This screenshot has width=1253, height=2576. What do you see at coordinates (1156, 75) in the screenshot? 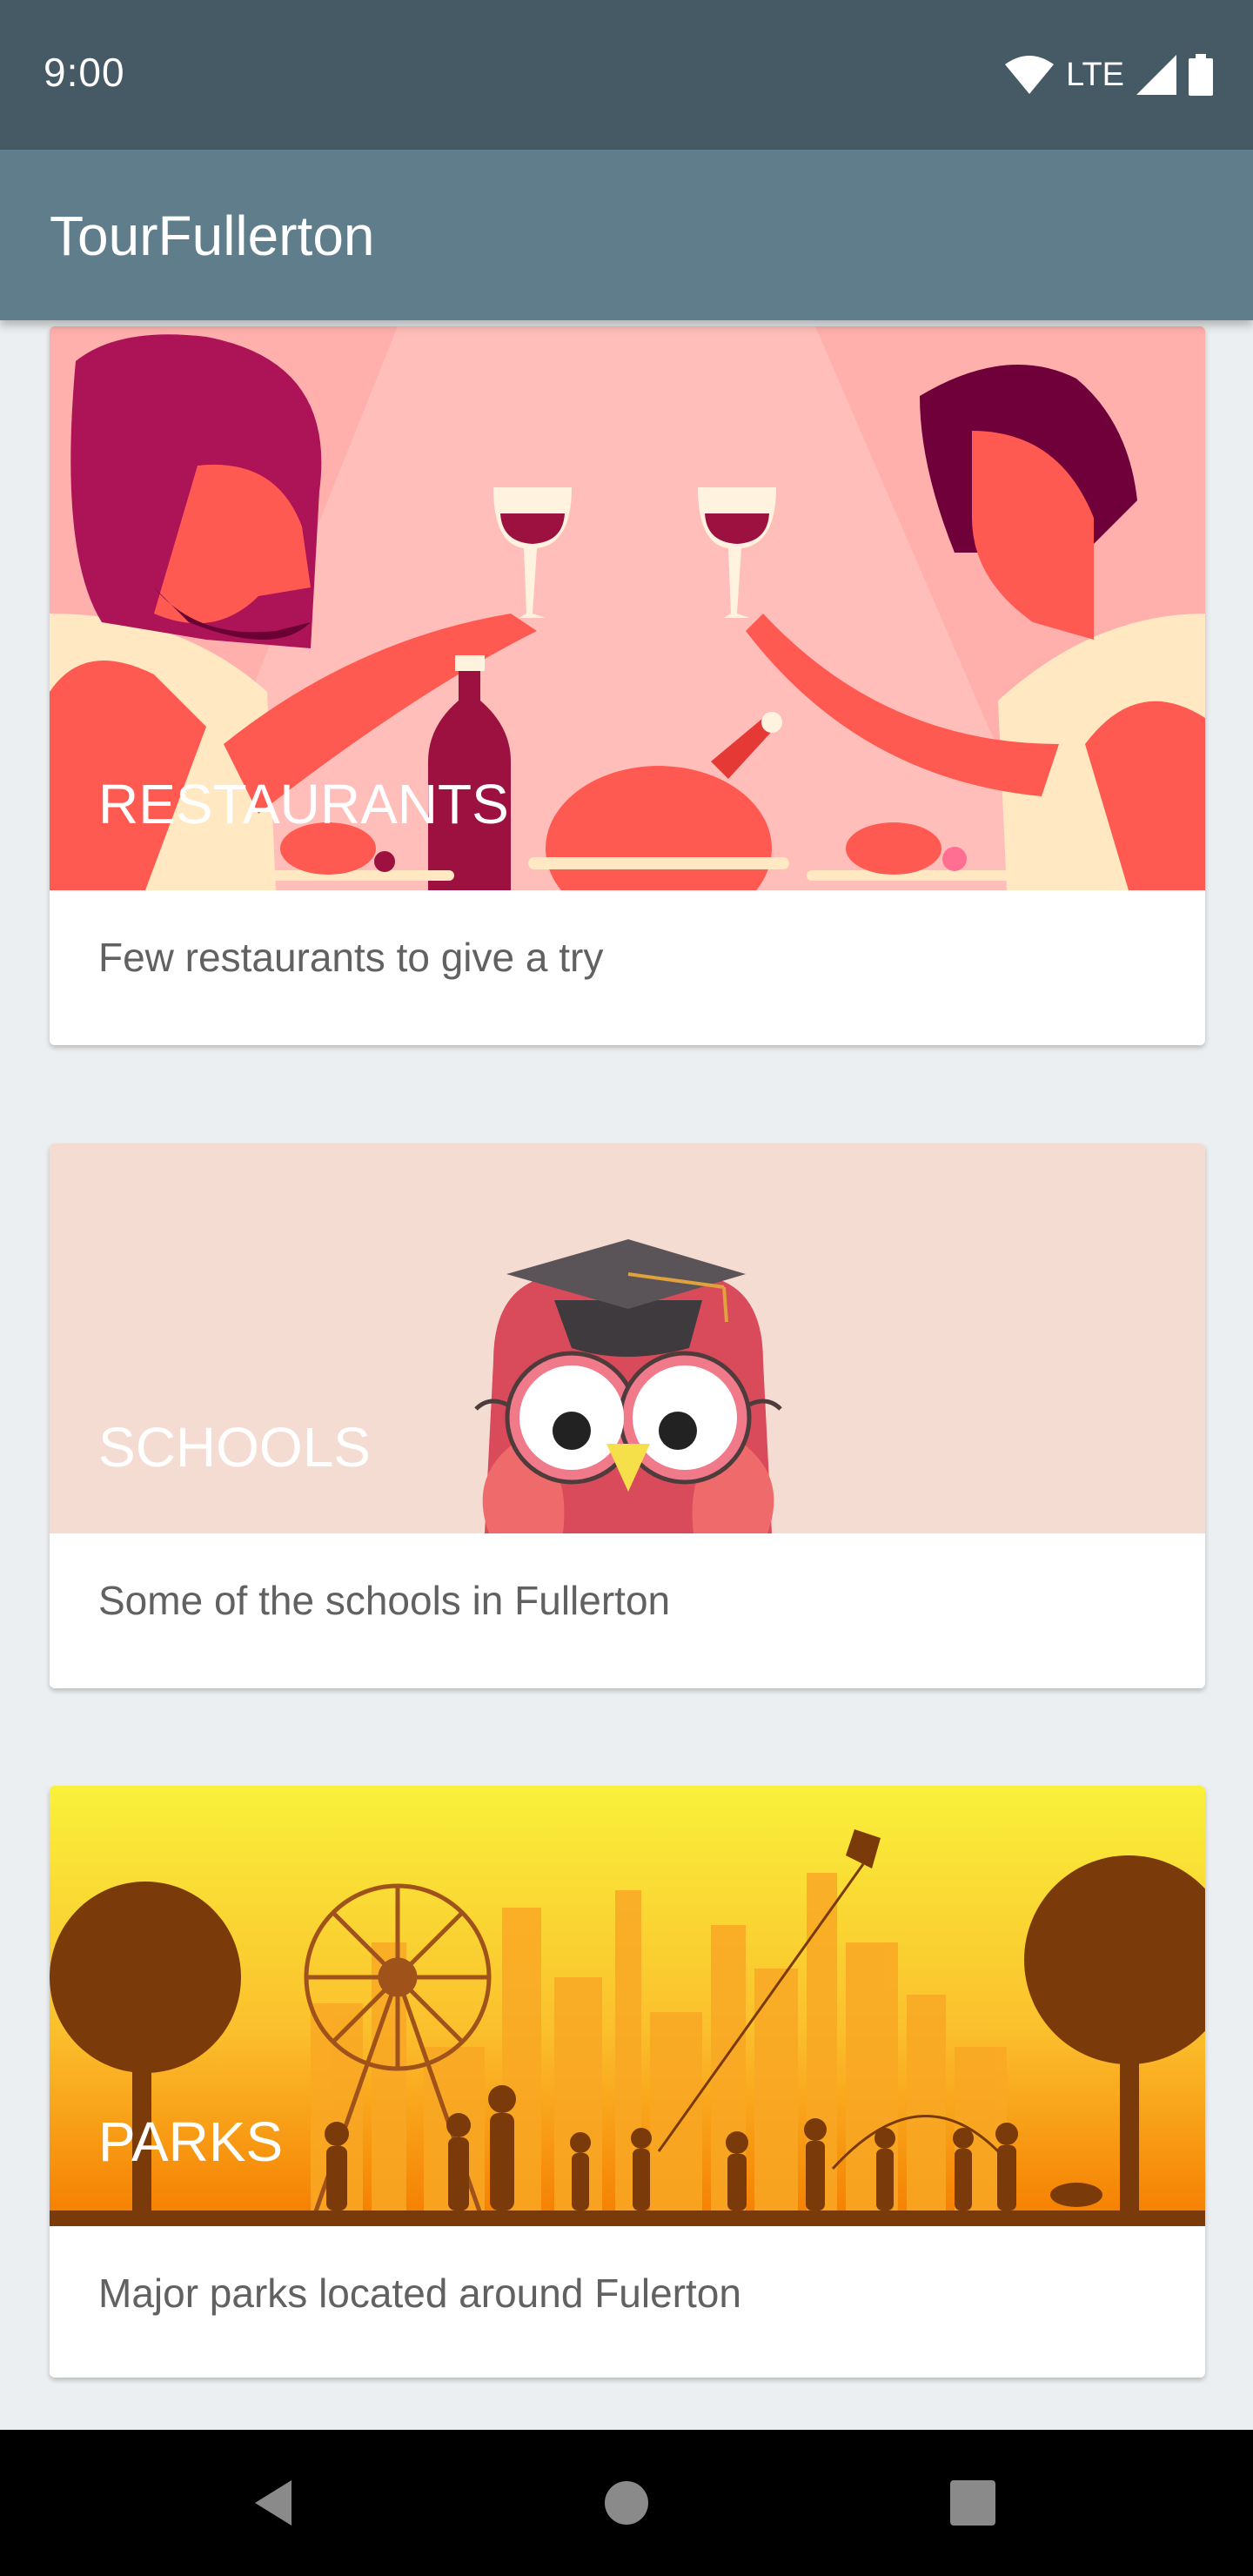
I see `cell-signal-icon` at bounding box center [1156, 75].